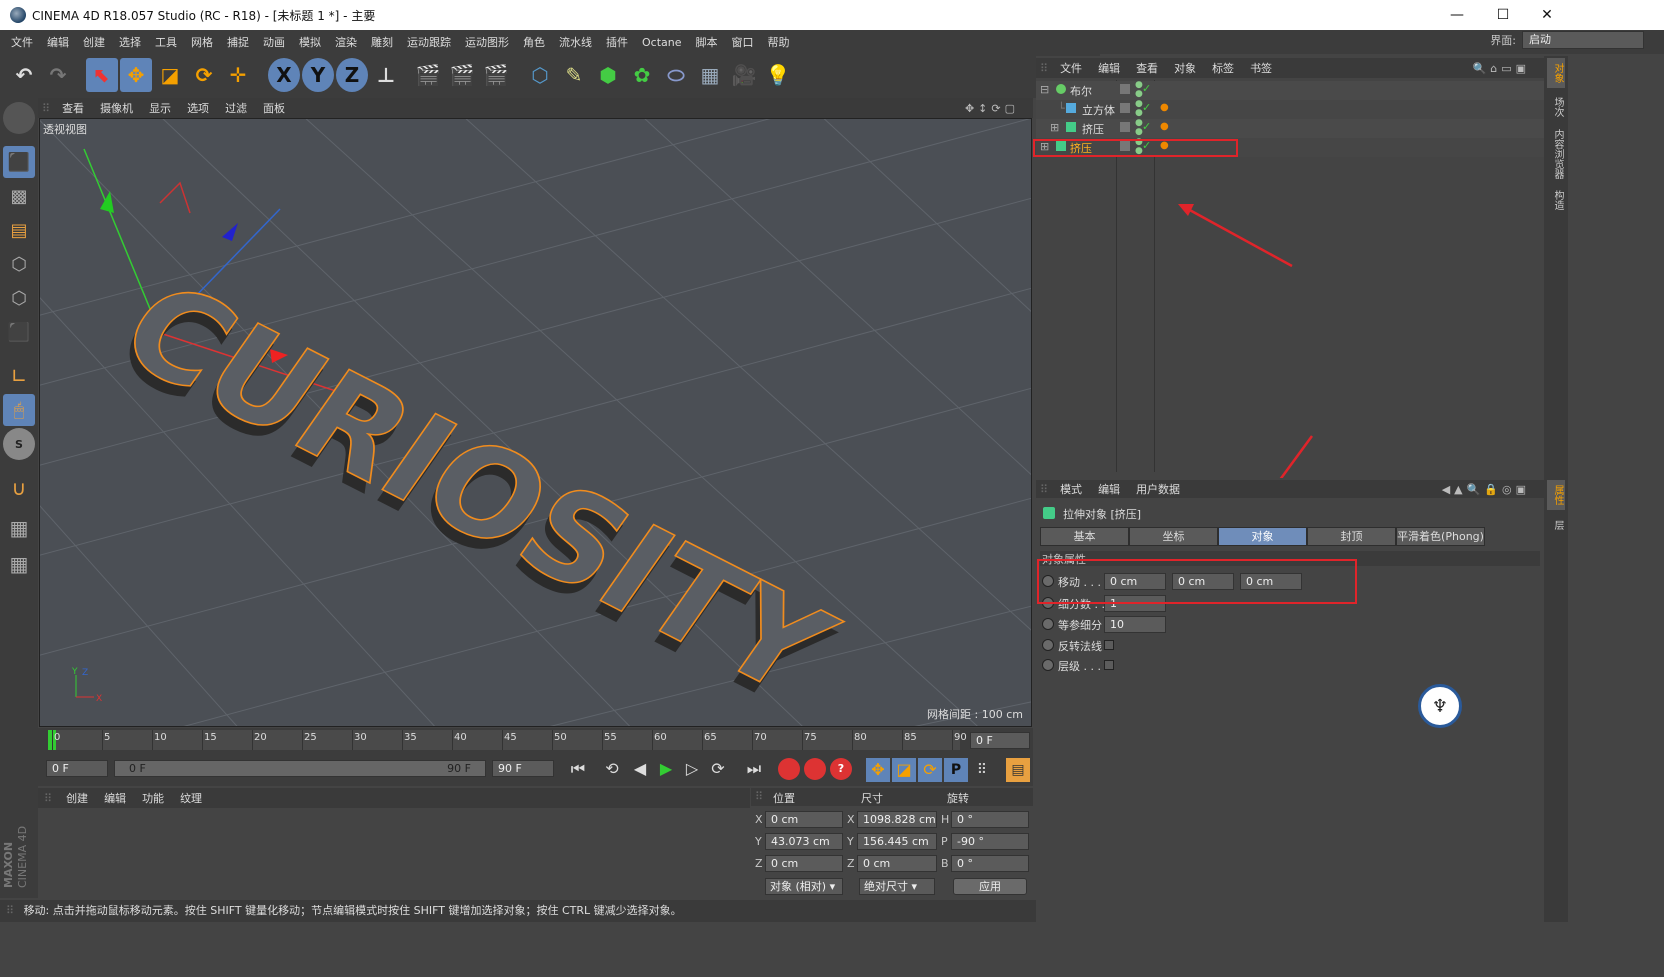 This screenshot has width=1664, height=977. Describe the element at coordinates (574, 75) in the screenshot. I see `pen-icon: ✎` at that location.